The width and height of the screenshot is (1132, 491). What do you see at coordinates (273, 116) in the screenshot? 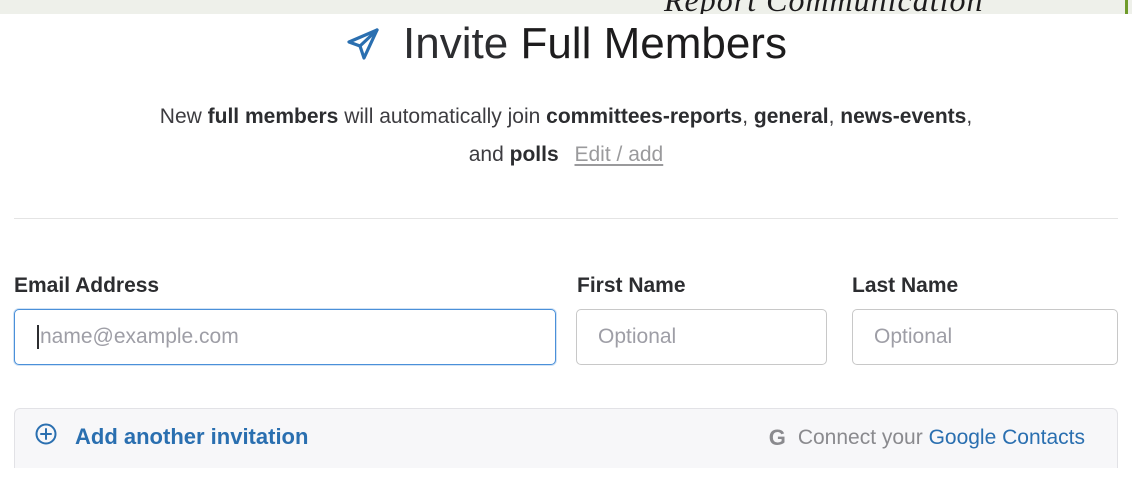
I see `desc-member-type: full members` at bounding box center [273, 116].